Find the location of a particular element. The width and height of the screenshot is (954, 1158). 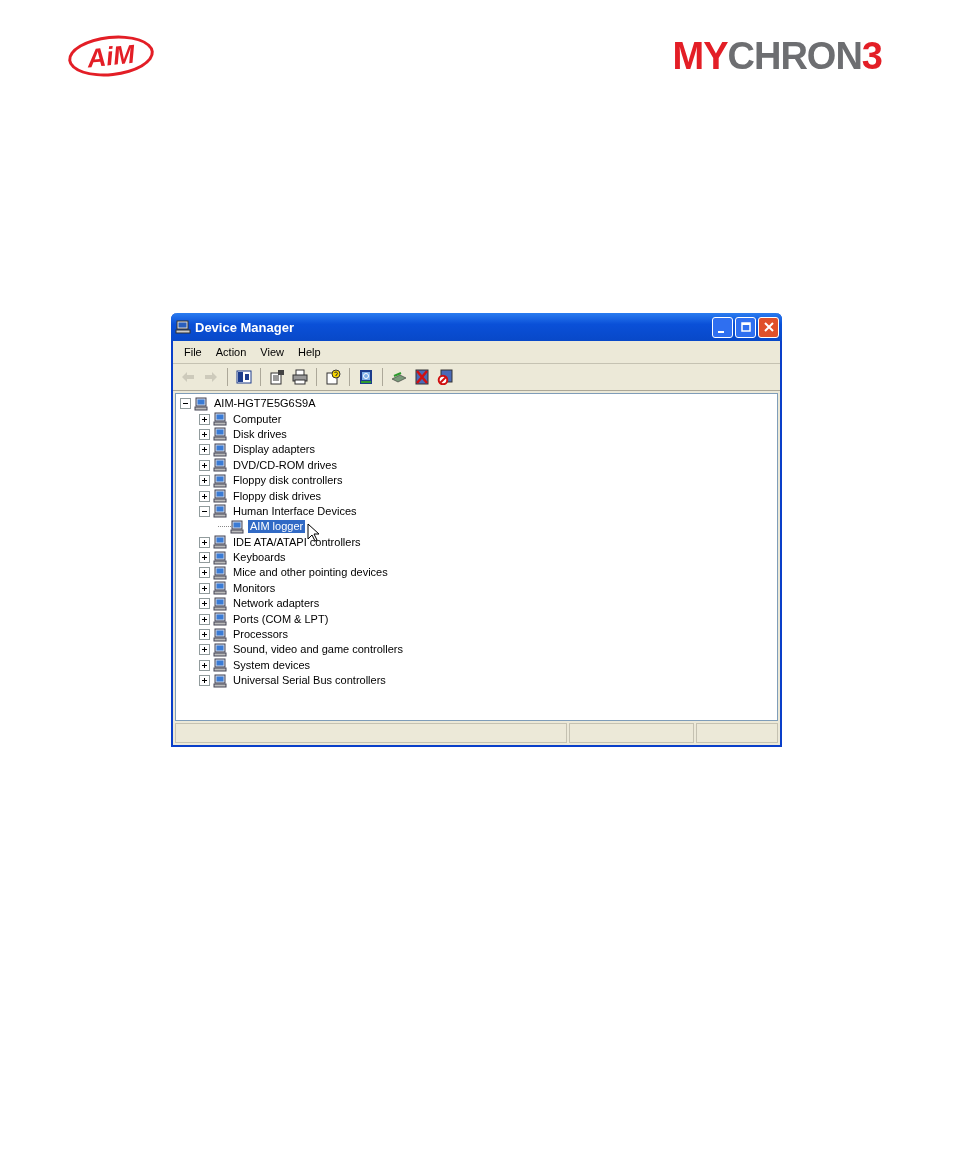

update-icon is located at coordinates (399, 377).